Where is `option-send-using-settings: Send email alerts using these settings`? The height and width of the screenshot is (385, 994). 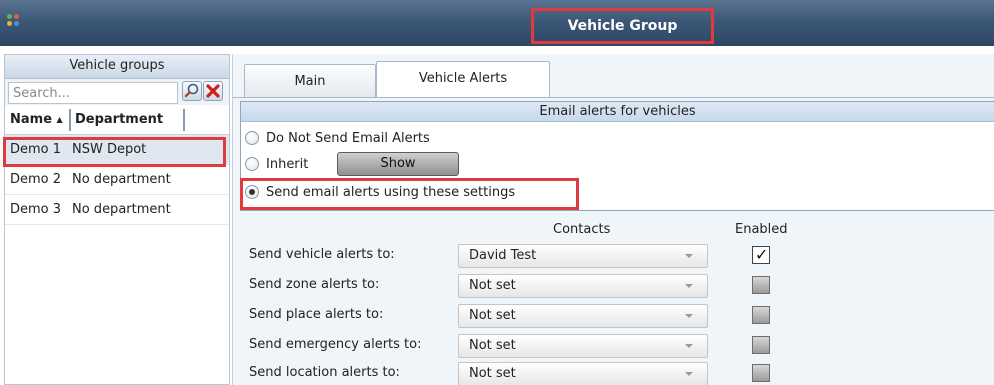
option-send-using-settings: Send email alerts using these settings is located at coordinates (380, 192).